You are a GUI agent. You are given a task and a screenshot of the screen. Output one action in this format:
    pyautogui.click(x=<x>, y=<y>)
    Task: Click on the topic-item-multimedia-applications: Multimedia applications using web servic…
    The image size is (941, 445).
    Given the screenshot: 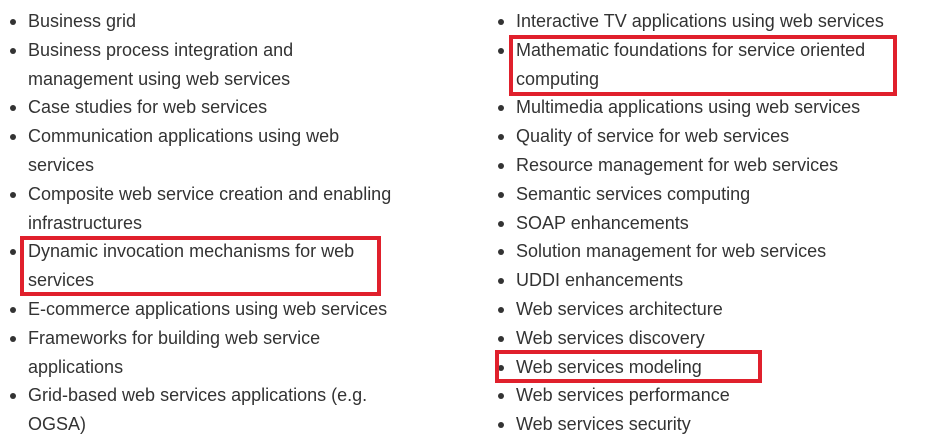 What is the action you would take?
    pyautogui.click(x=708, y=107)
    